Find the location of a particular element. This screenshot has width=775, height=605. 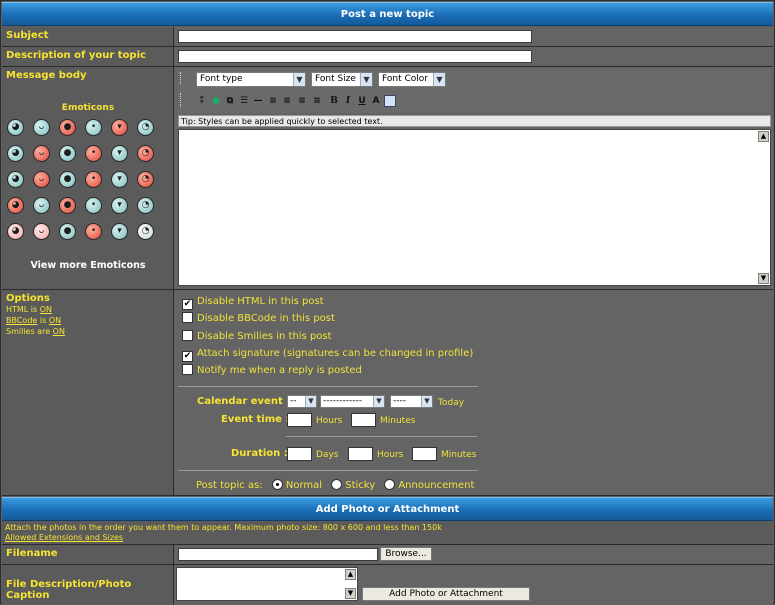

duration-hours-input is located at coordinates (360, 454).